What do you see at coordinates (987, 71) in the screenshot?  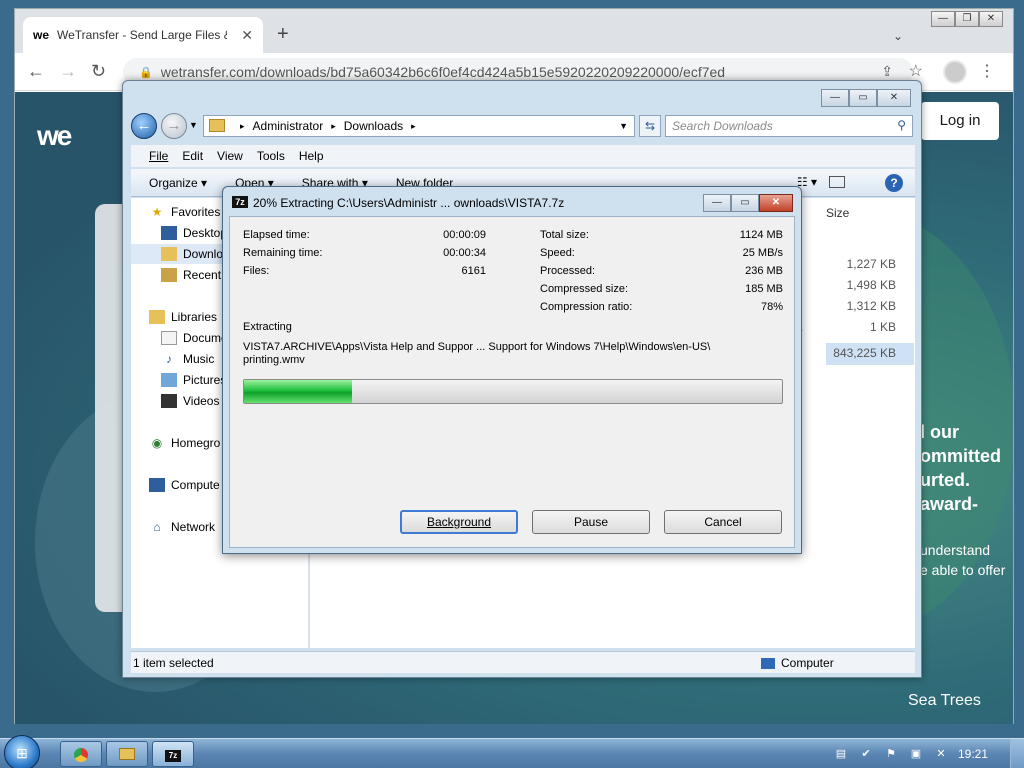 I see `chrome-menu-icon: ⋮` at bounding box center [987, 71].